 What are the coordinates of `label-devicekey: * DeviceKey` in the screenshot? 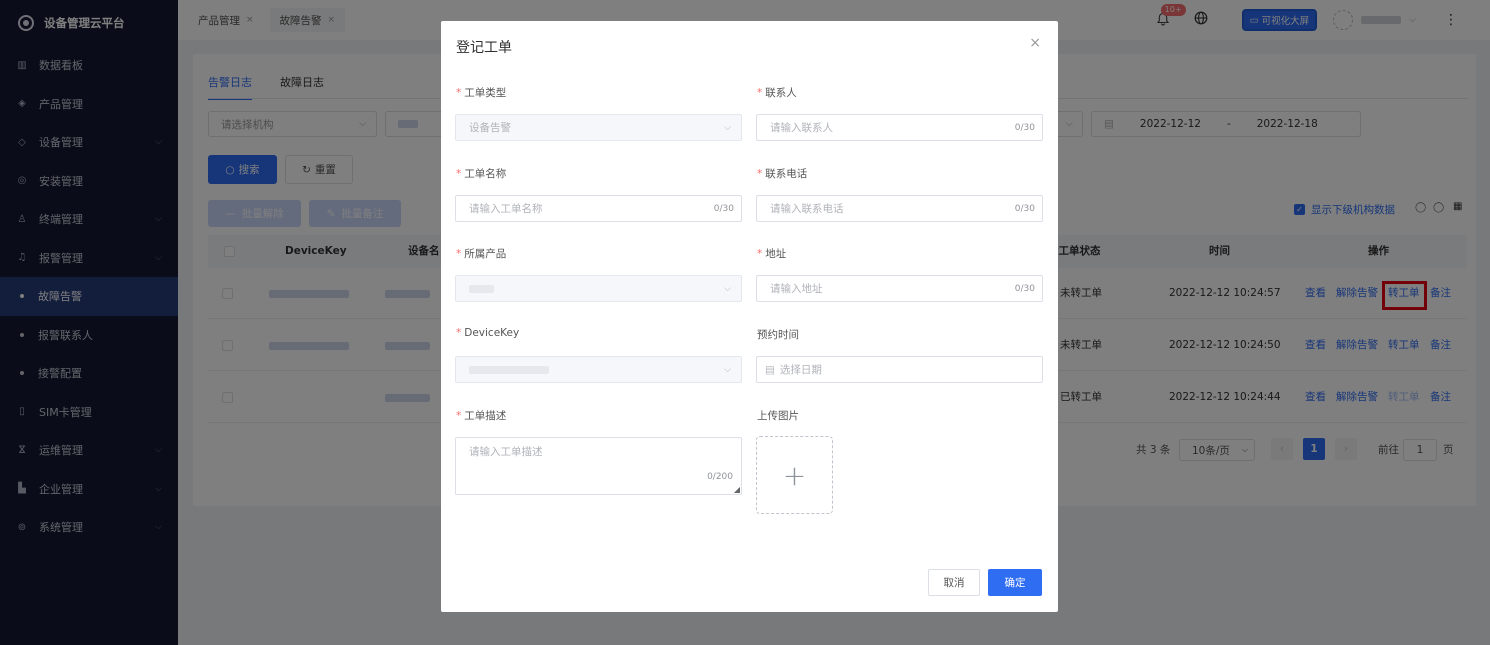 It's located at (488, 333).